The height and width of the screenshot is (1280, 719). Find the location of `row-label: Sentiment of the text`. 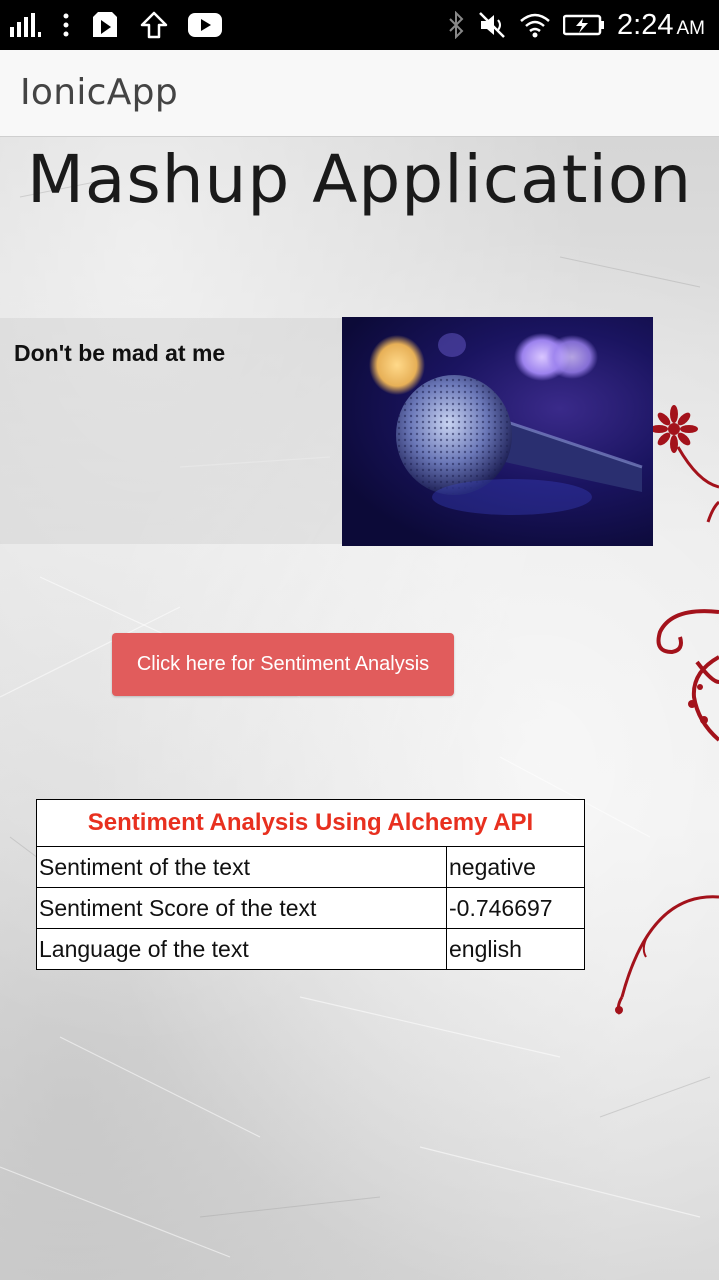

row-label: Sentiment of the text is located at coordinates (241, 867).